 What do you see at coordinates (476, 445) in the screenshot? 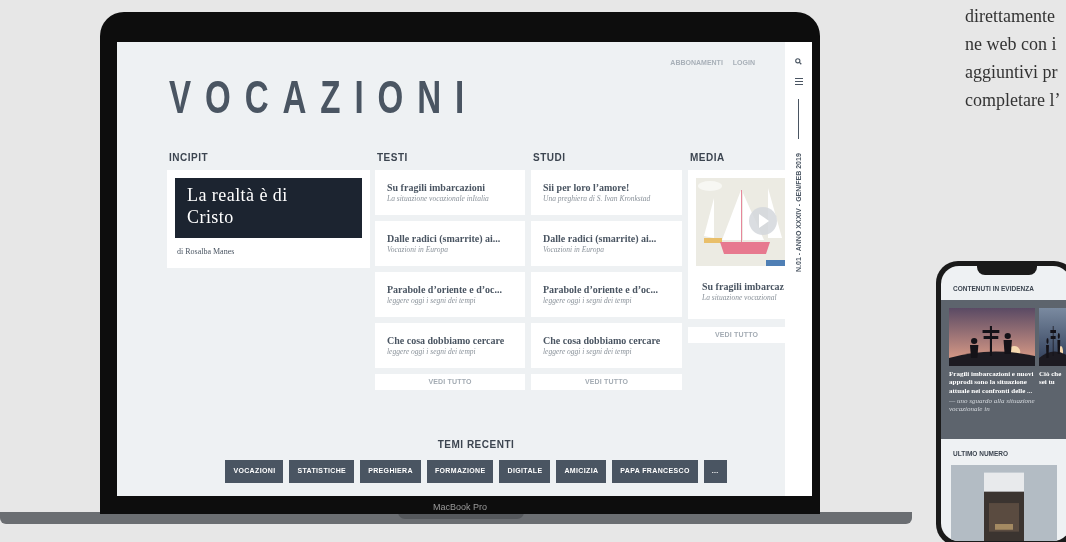
I see `section-heading: TEMI RECENTI` at bounding box center [476, 445].